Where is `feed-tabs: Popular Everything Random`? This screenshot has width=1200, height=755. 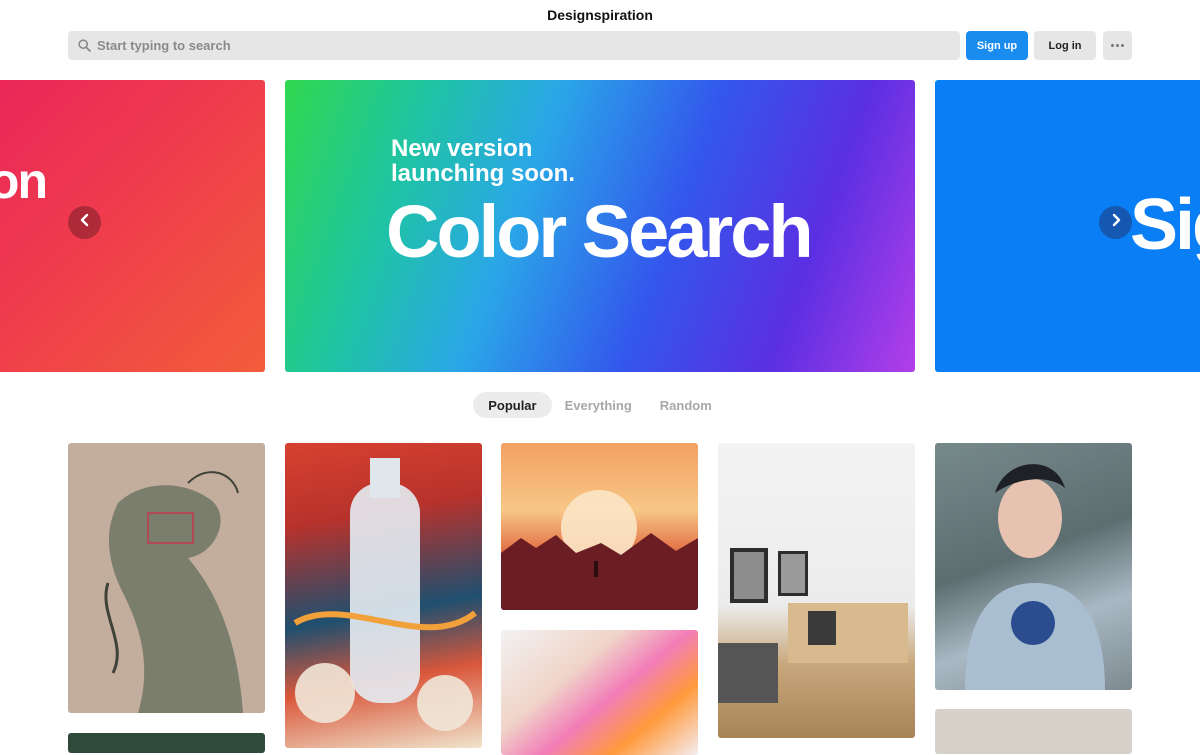 feed-tabs: Popular Everything Random is located at coordinates (600, 405).